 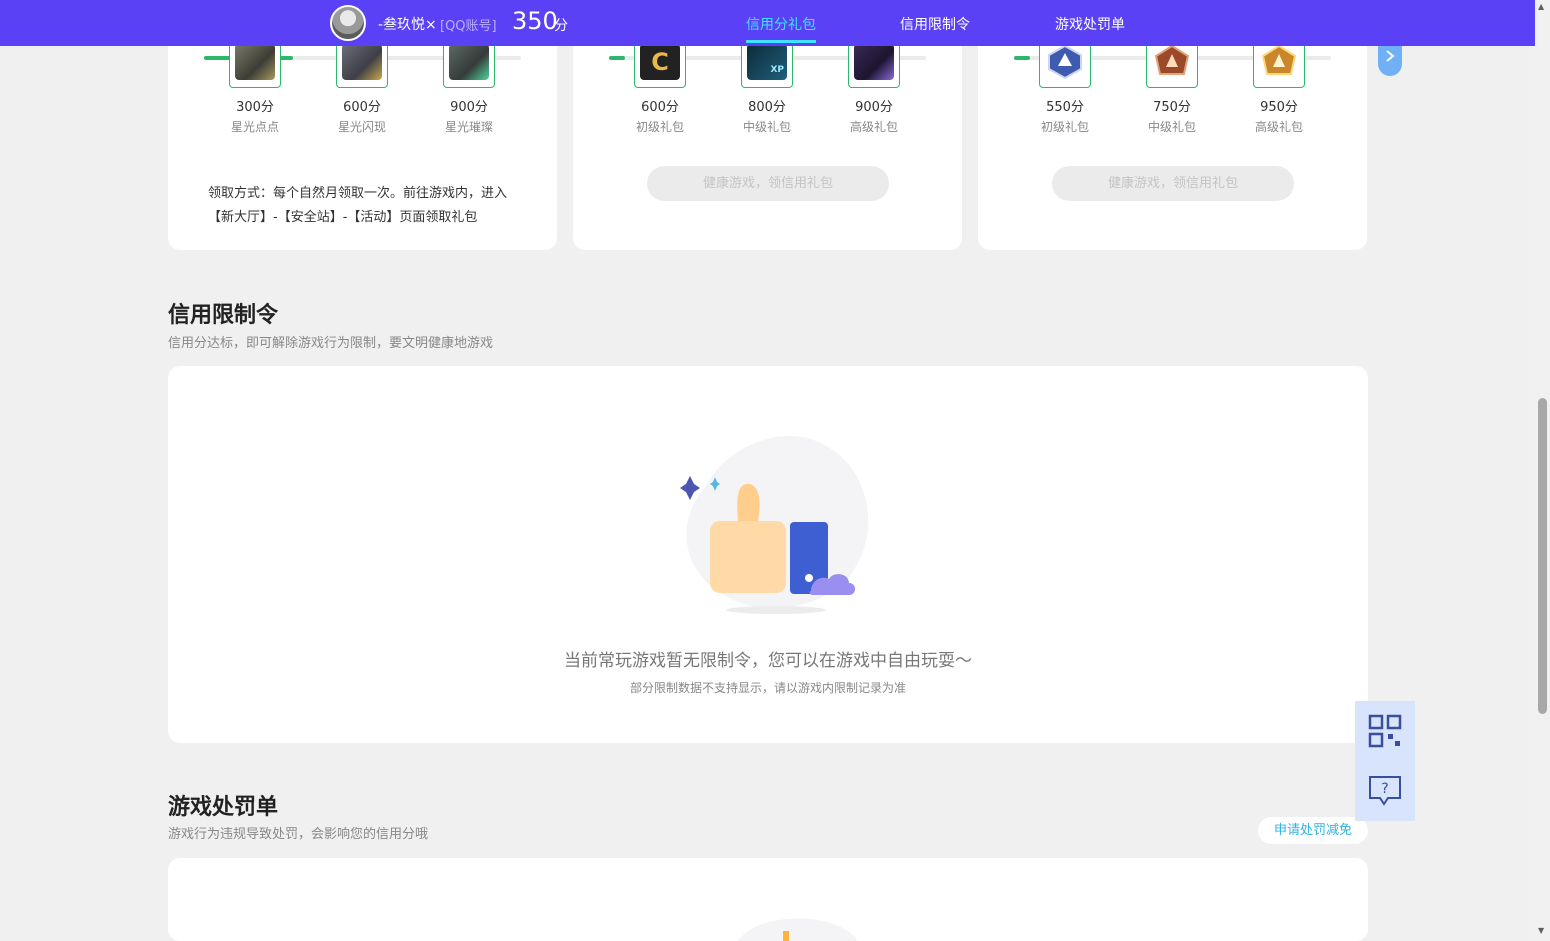 I want to click on tier-label: 星光璀璨, so click(x=468, y=127).